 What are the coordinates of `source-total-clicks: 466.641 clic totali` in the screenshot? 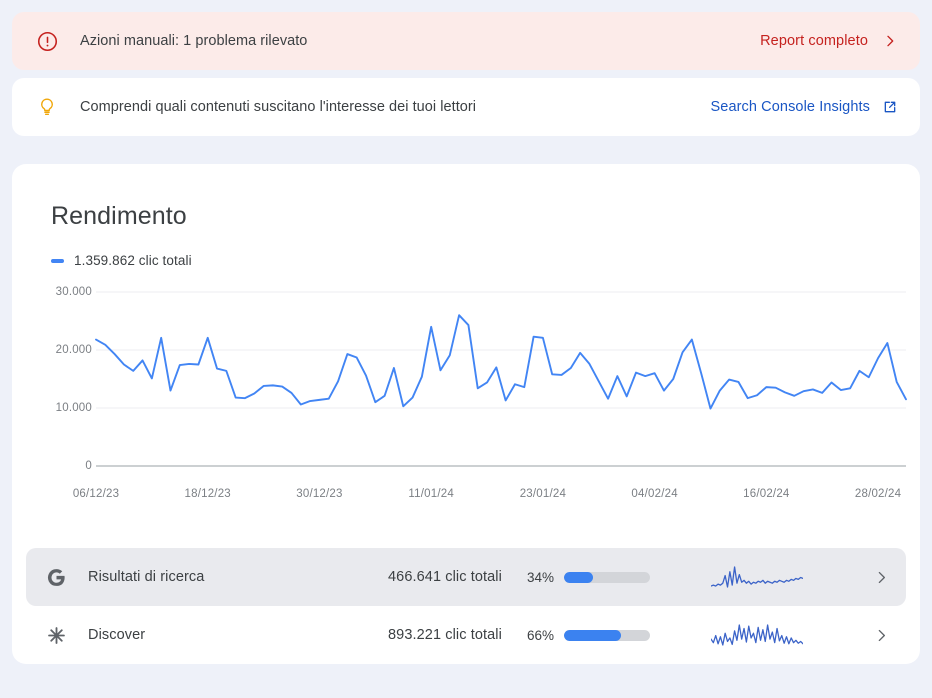 It's located at (445, 577).